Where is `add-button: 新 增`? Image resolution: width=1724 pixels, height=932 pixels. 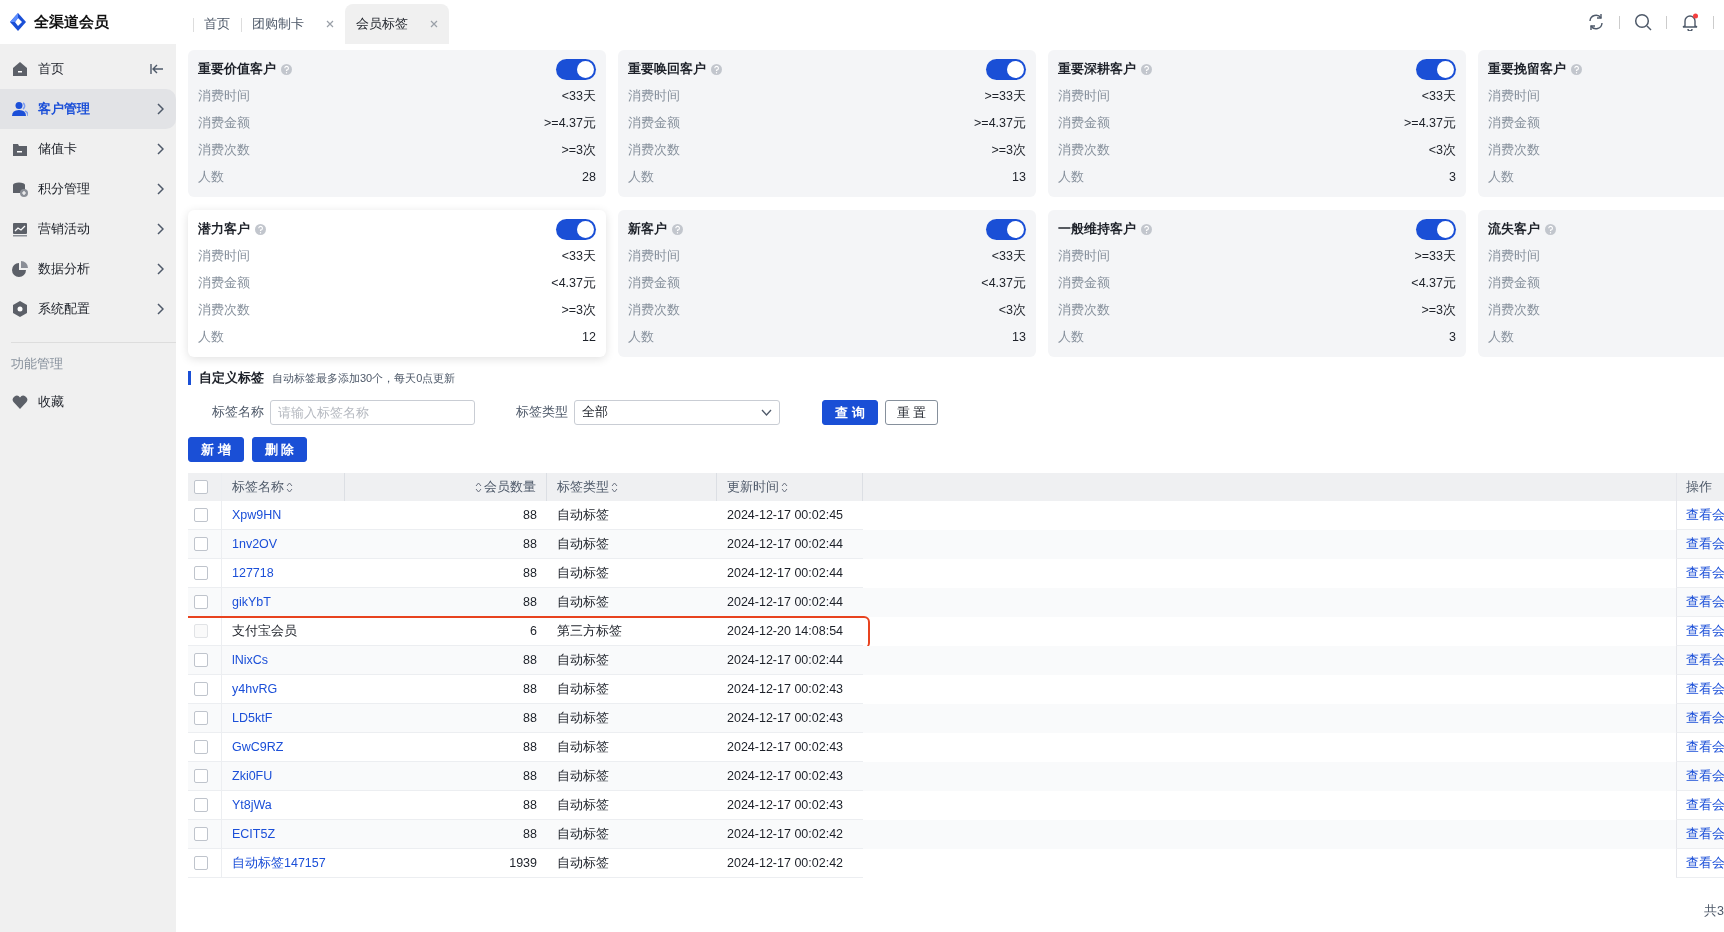 add-button: 新 增 is located at coordinates (216, 449).